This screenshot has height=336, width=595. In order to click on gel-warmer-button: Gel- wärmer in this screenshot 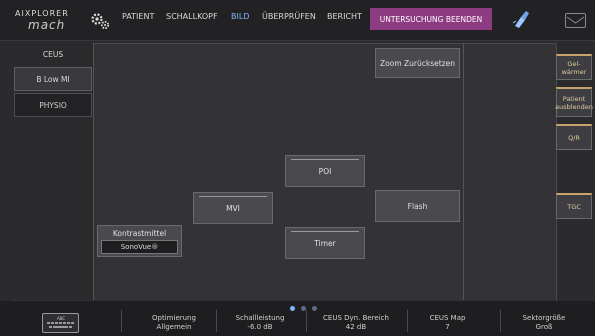, I will do `click(574, 67)`.